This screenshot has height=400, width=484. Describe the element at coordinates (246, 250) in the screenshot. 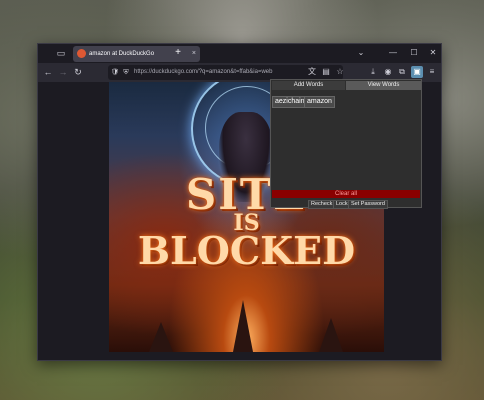

I see `blocked-text-line3: BLOCKED` at that location.